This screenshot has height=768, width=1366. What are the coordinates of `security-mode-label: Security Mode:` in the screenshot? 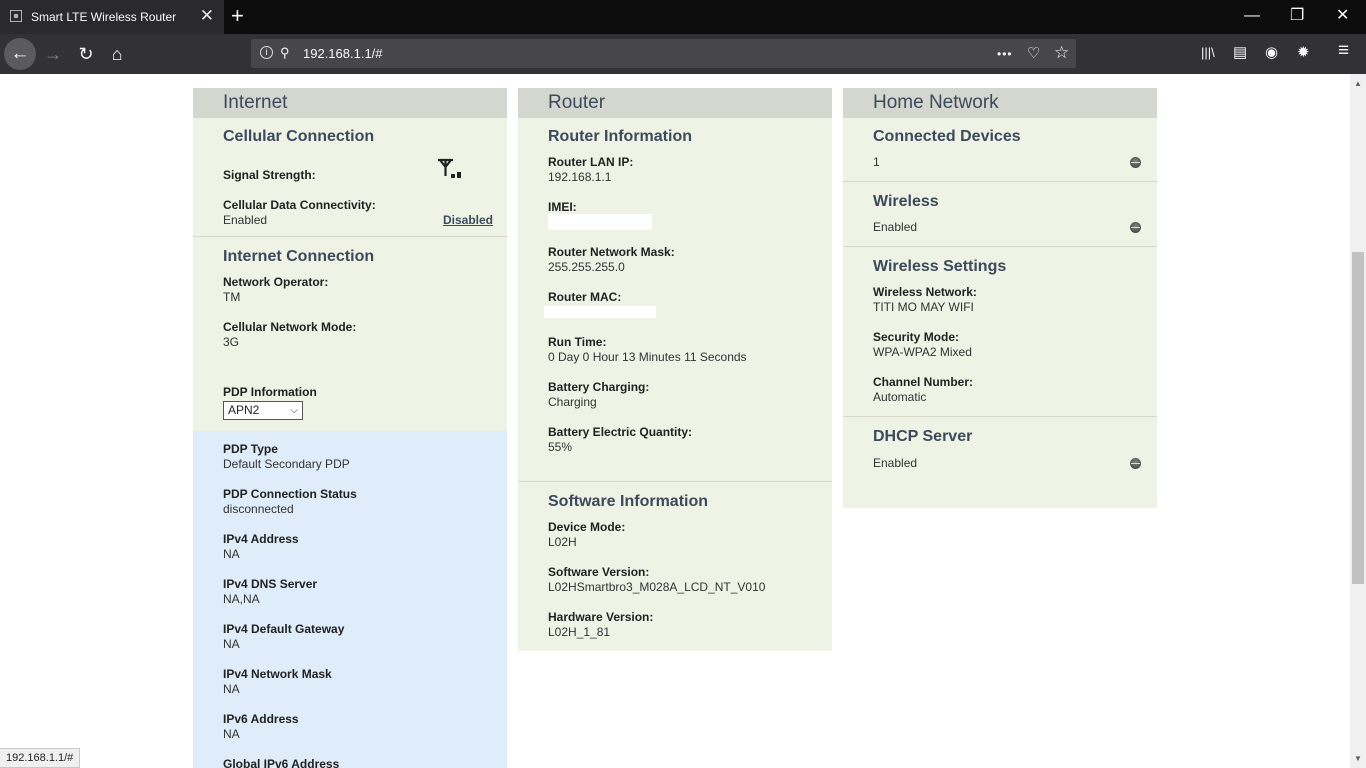 It's located at (916, 337).